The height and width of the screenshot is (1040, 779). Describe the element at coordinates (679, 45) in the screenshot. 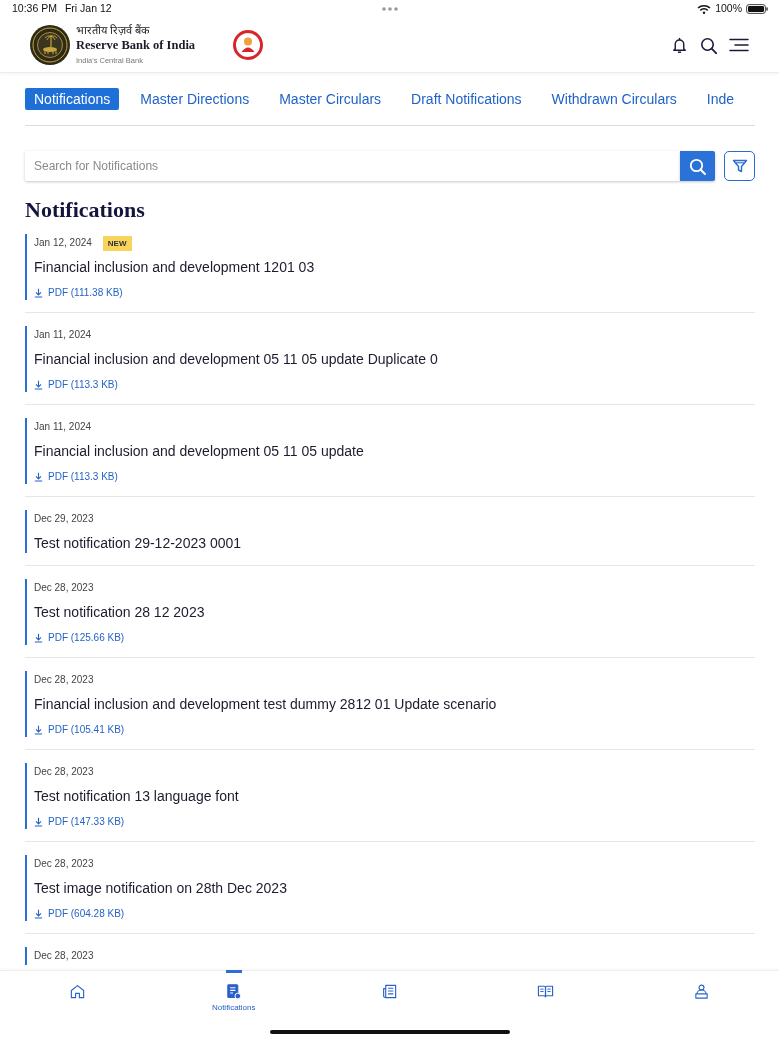

I see `bell-icon` at that location.